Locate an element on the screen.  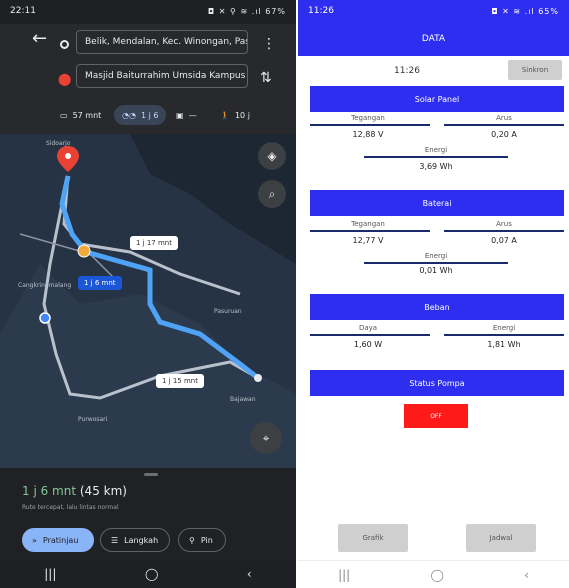
destination-pin-icon: ⬤ is located at coordinates (65, 79).